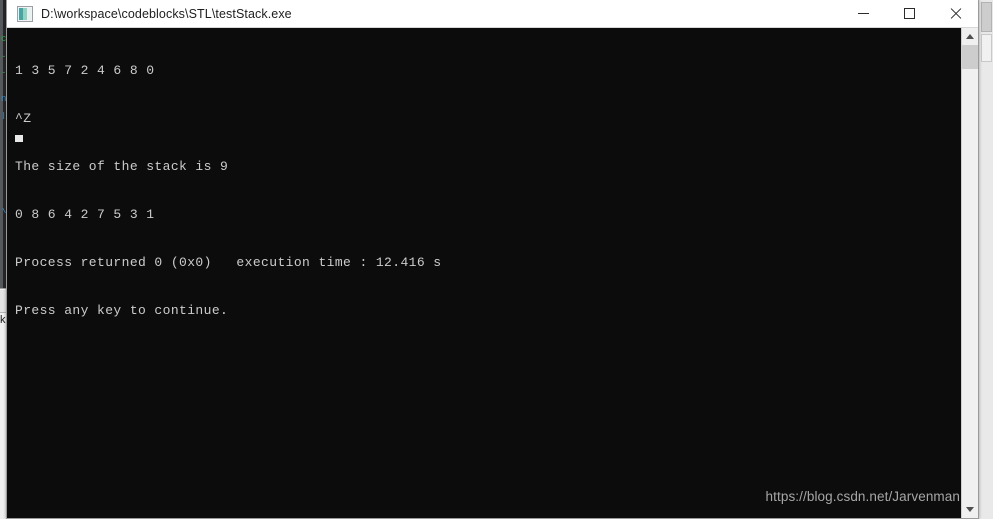 This screenshot has width=993, height=519. I want to click on background-editor-gutter, so click(1, 144).